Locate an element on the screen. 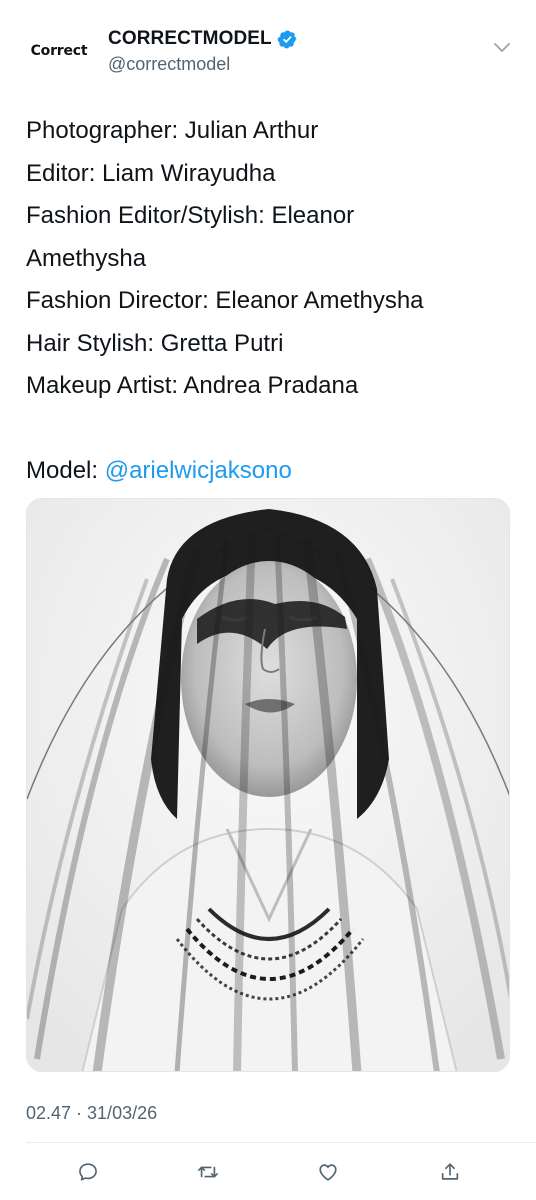 The height and width of the screenshot is (1200, 536). tweet-header: Correct CORRECTMODEL @correctmodel is located at coordinates (268, 48).